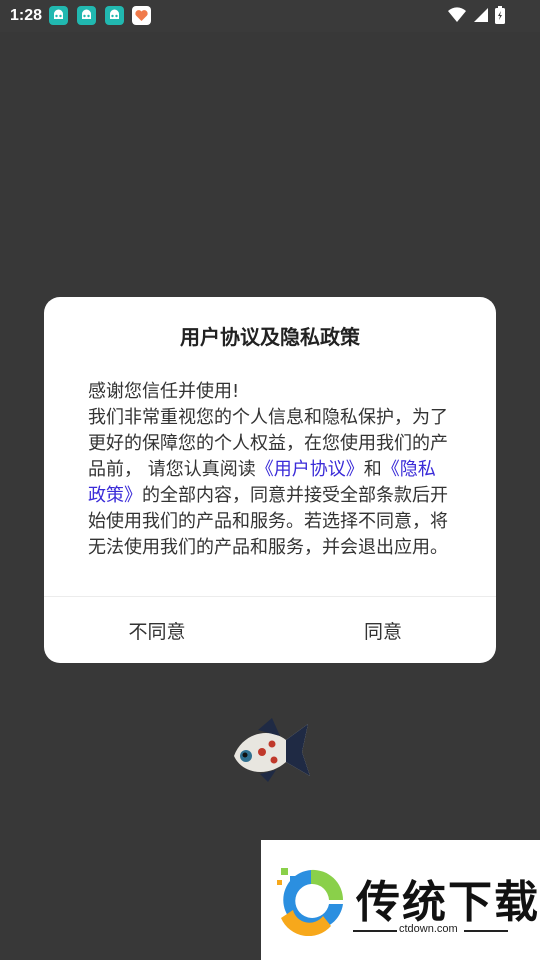  Describe the element at coordinates (428, 929) in the screenshot. I see `watermark-url: ctdown.com` at that location.